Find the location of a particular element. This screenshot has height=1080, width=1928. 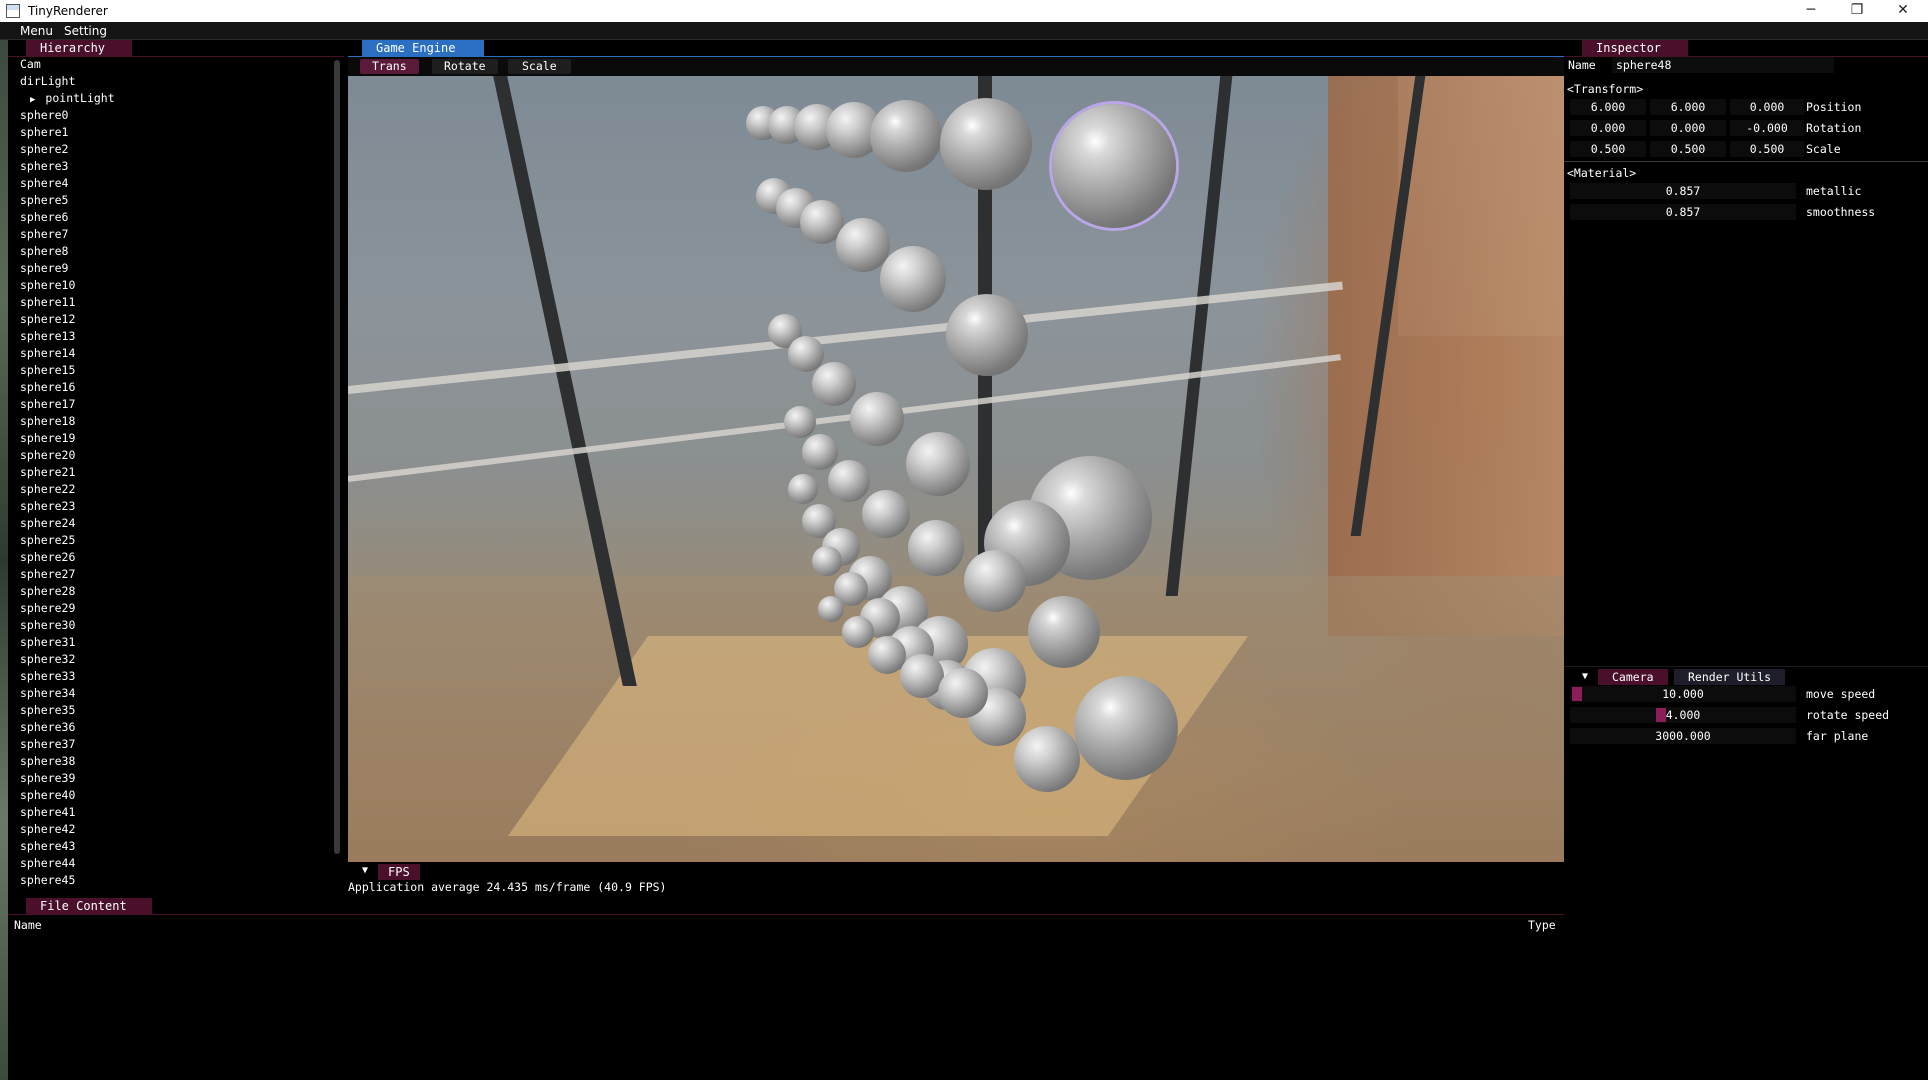

hierarchy-item: sphere33 is located at coordinates (47, 676).